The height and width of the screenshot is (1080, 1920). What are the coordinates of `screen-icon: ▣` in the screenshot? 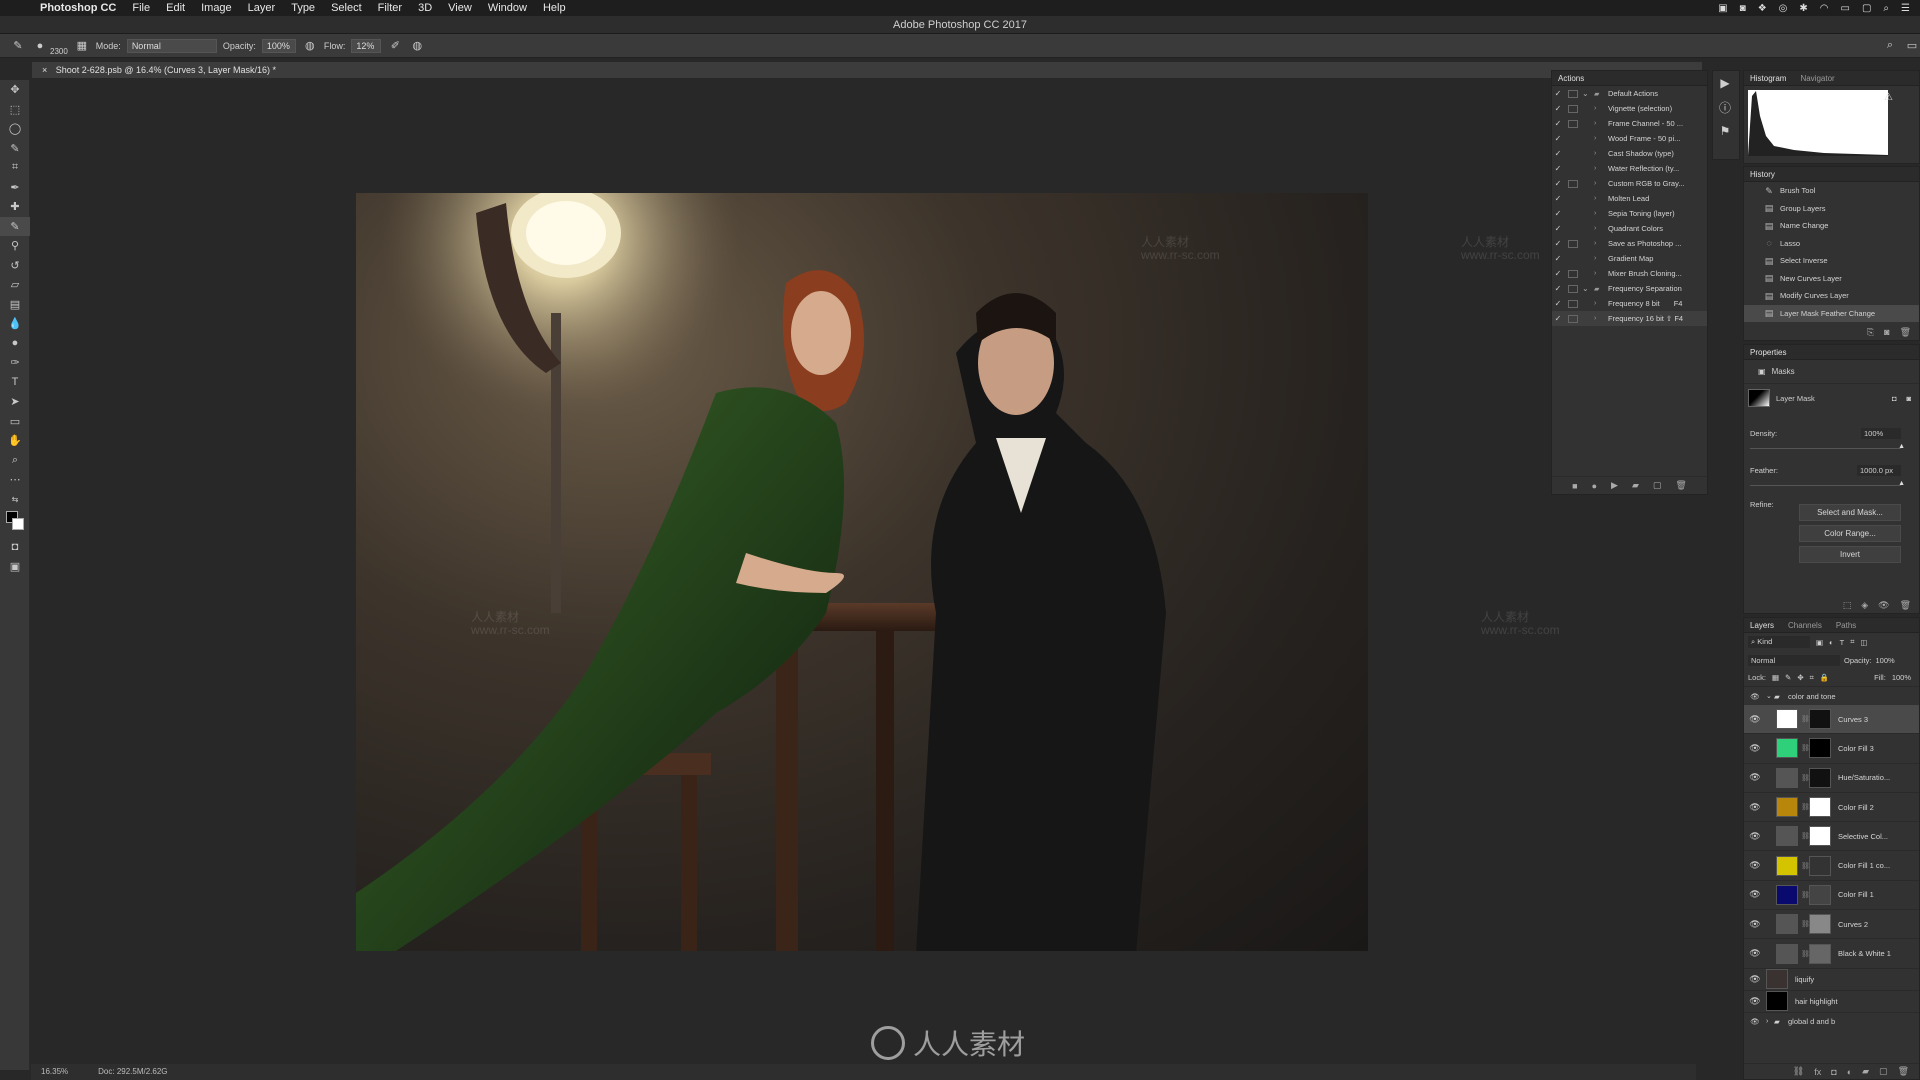 It's located at (1722, 8).